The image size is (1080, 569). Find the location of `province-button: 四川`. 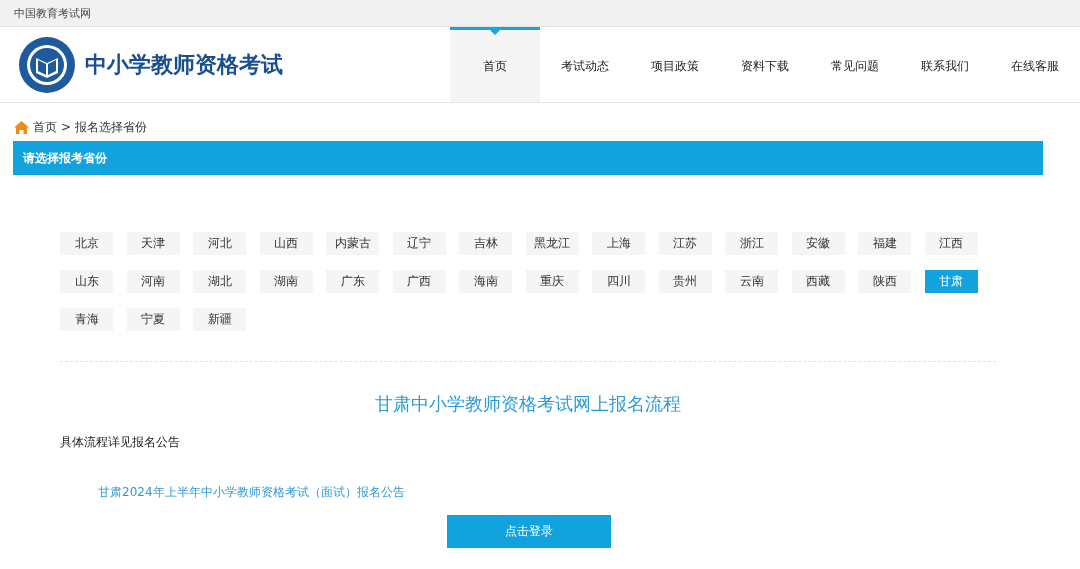

province-button: 四川 is located at coordinates (618, 281).